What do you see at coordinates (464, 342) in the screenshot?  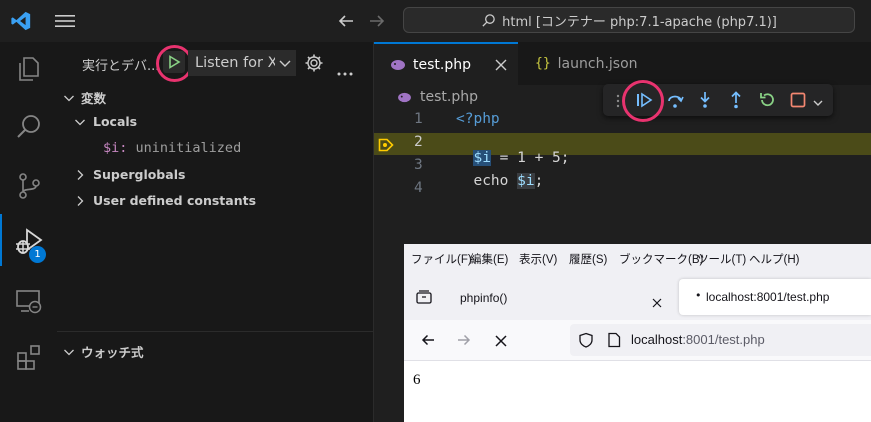 I see `browser-forward-icon` at bounding box center [464, 342].